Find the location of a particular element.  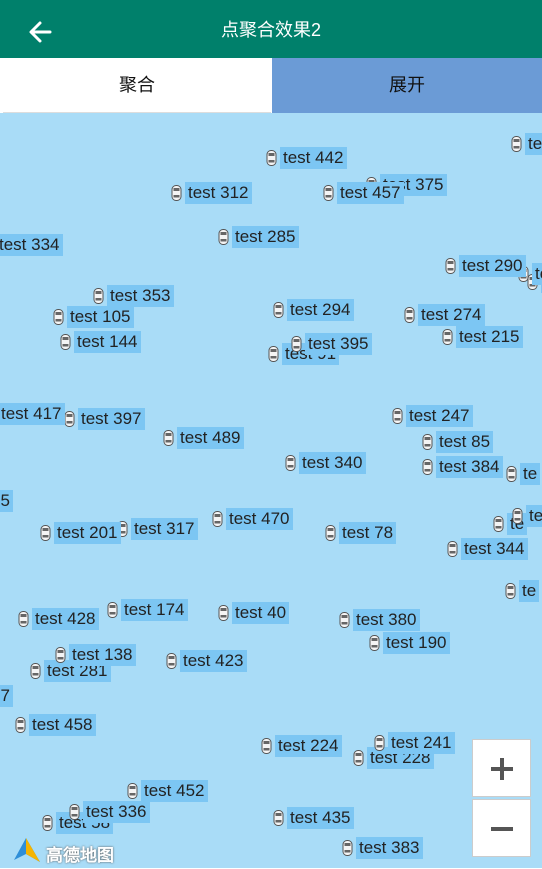

marker-label: test 423 is located at coordinates (213, 661).